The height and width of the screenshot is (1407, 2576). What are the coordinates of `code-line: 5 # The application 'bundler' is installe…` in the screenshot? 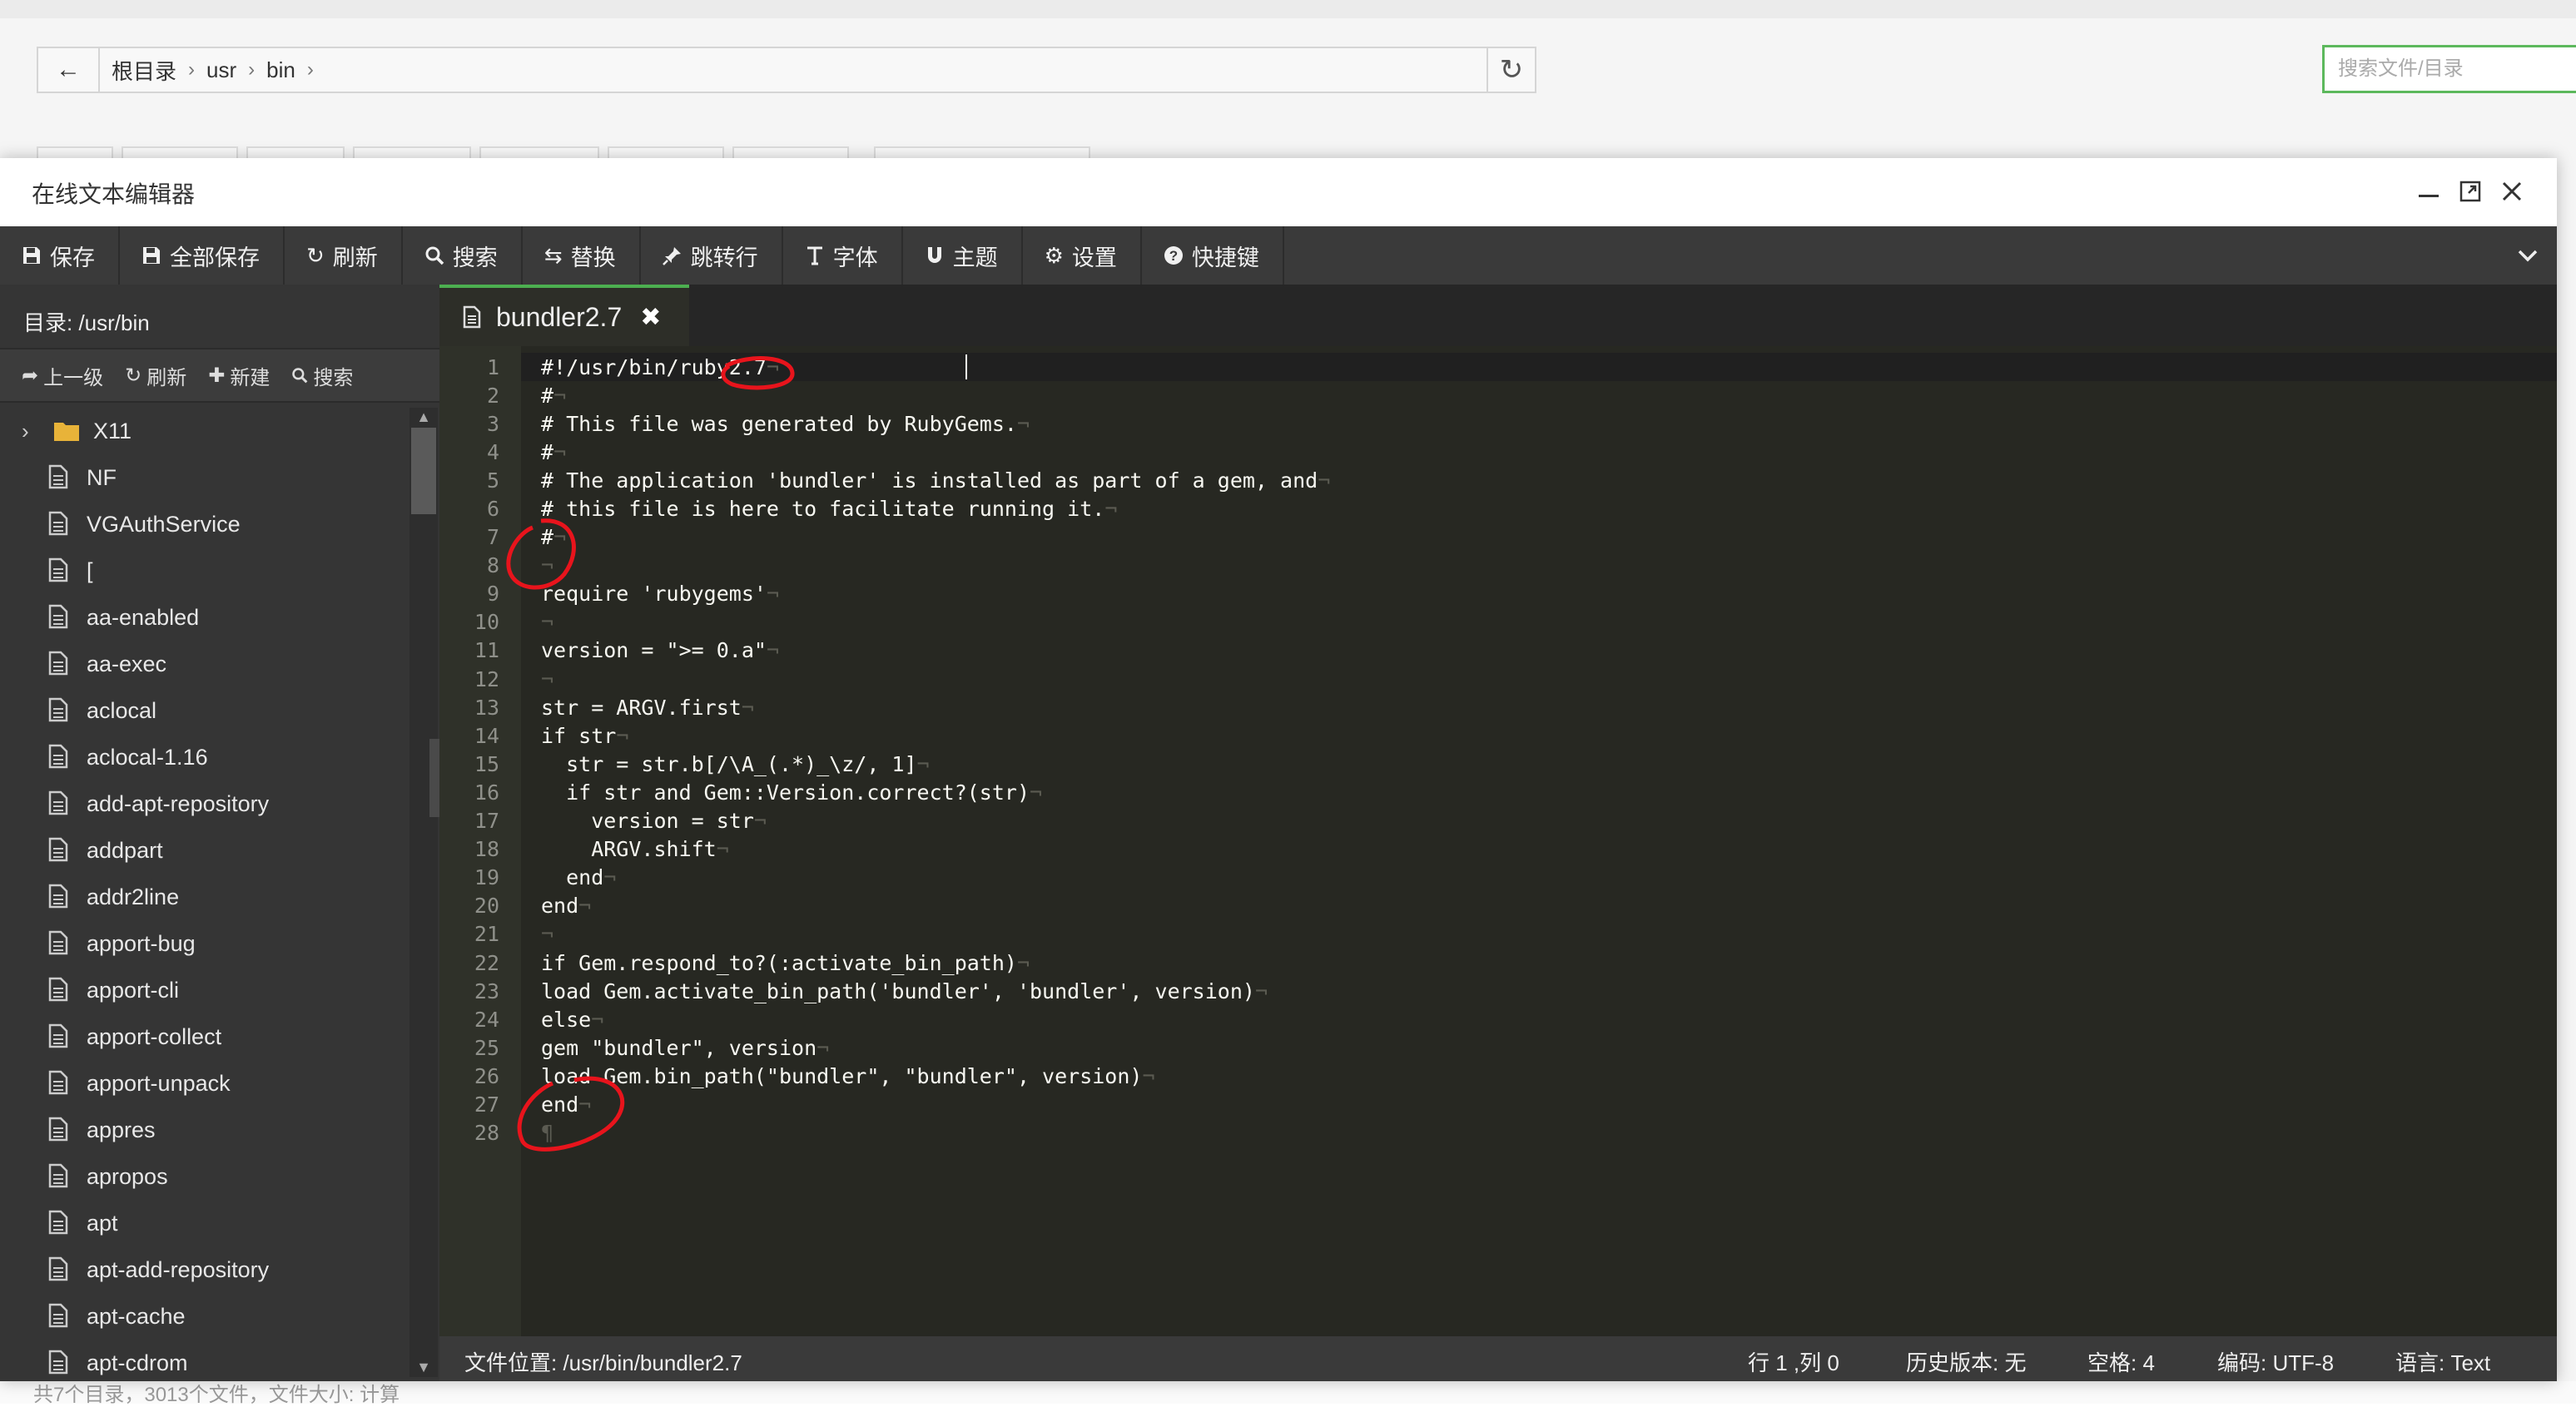 It's located at (1498, 480).